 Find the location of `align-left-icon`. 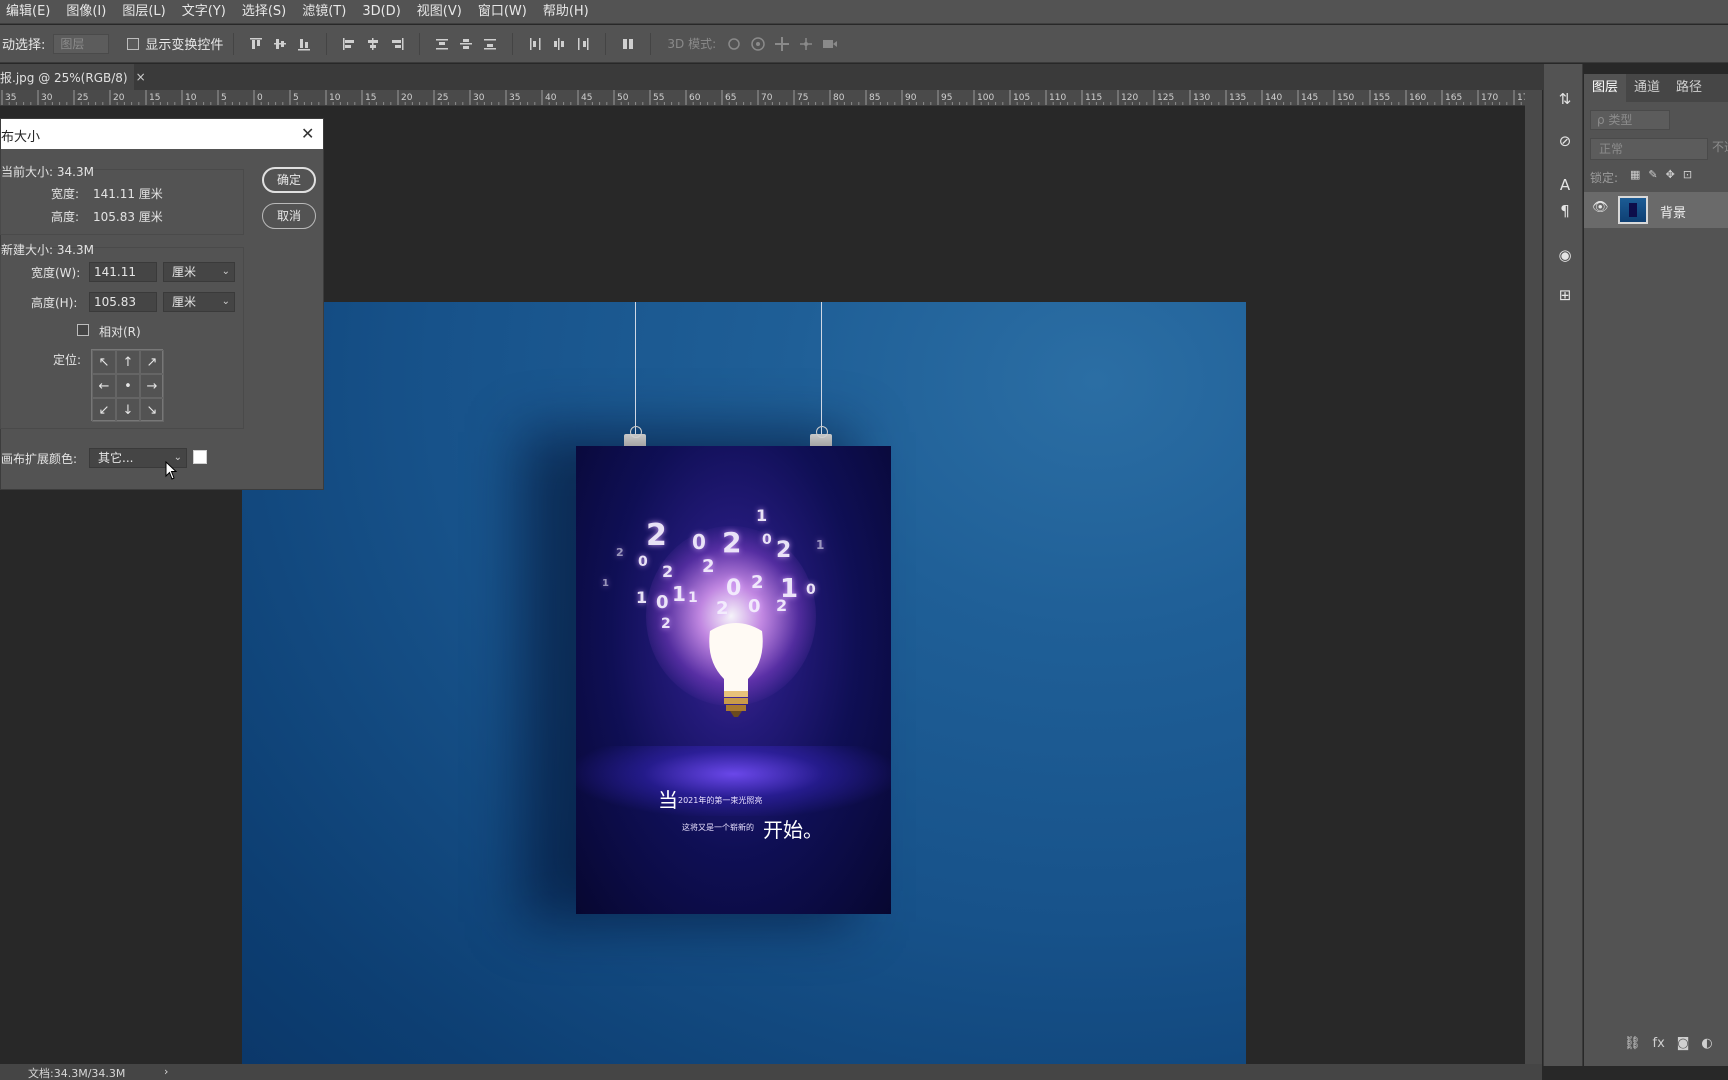

align-left-icon is located at coordinates (349, 44).